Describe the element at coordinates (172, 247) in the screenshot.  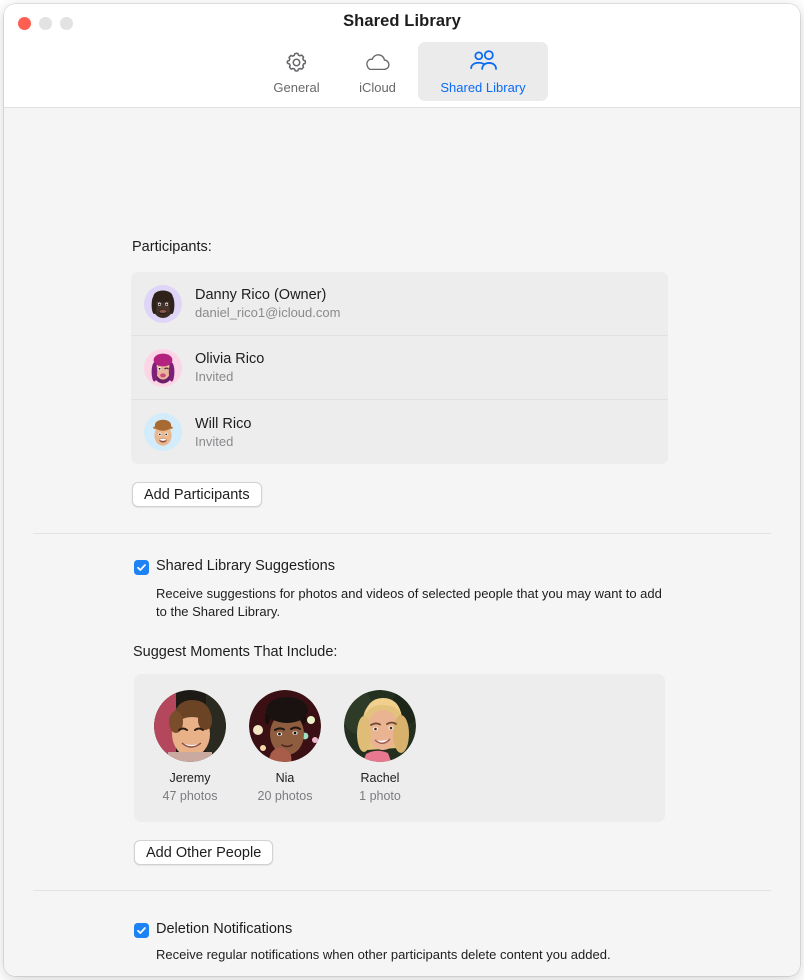
I see `participants-label: Participants:` at that location.